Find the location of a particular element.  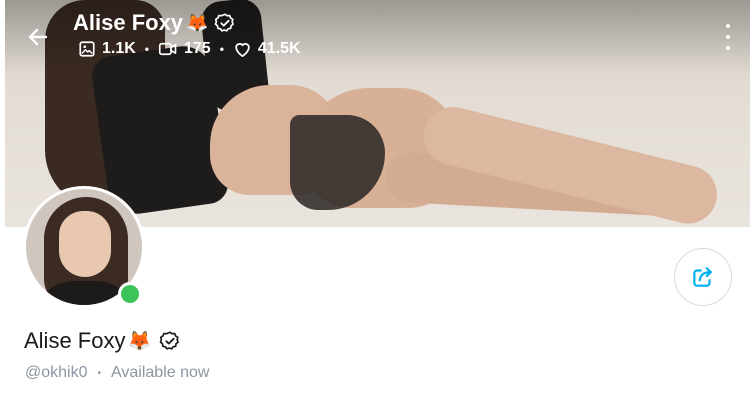

header-name: Alise Foxy is located at coordinates (128, 22).